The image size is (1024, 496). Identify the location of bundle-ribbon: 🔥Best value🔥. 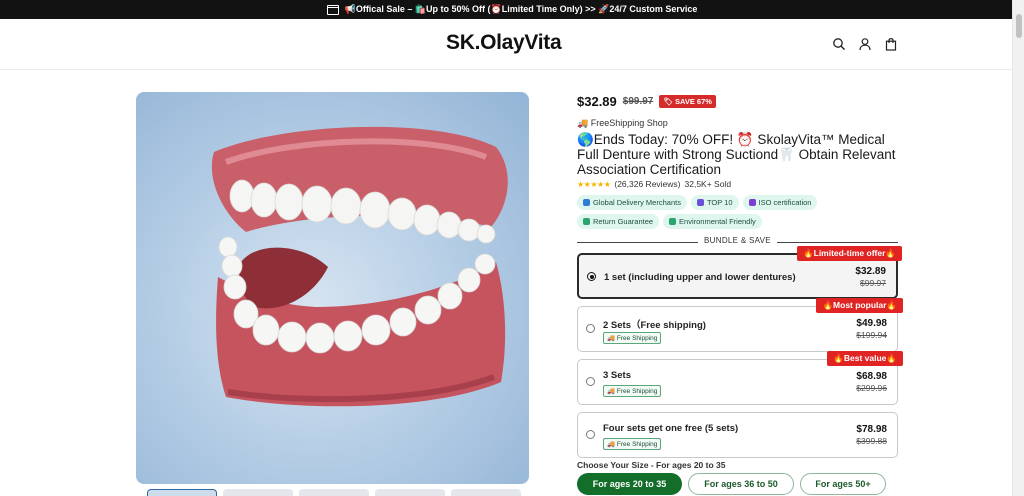
(865, 358).